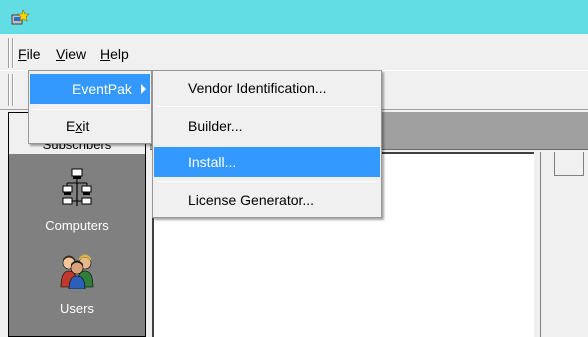  Describe the element at coordinates (77, 308) in the screenshot. I see `nav-item-users-label: Users` at that location.